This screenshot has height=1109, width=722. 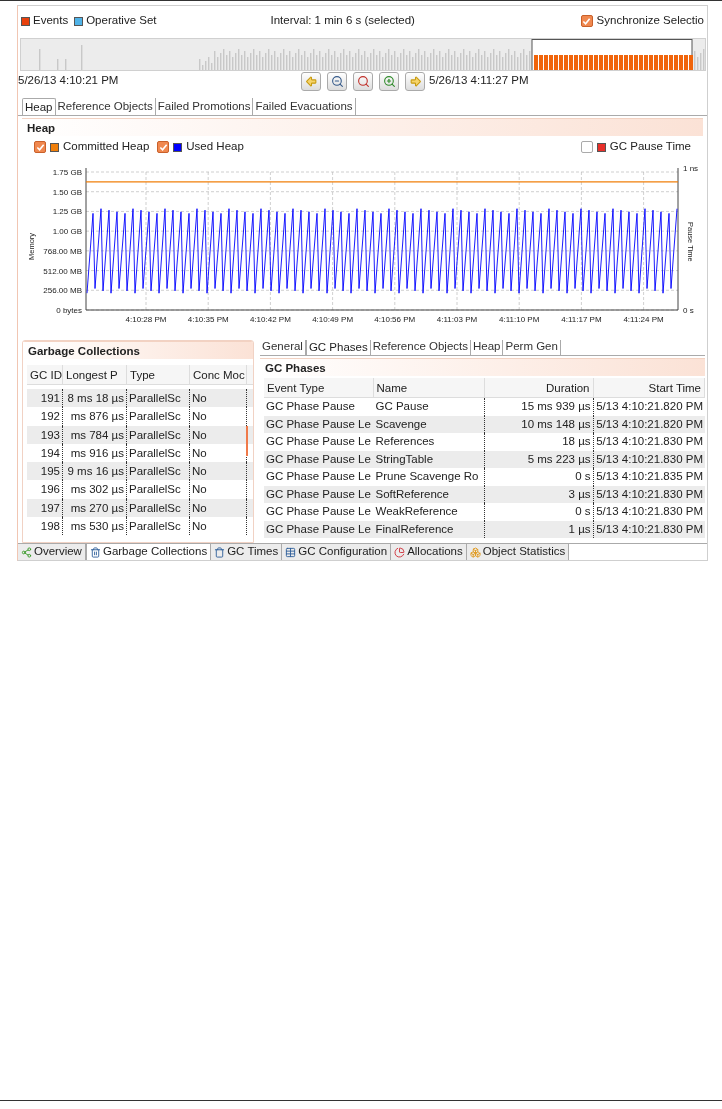 I want to click on table-cell: FinalReference, so click(x=429, y=529).